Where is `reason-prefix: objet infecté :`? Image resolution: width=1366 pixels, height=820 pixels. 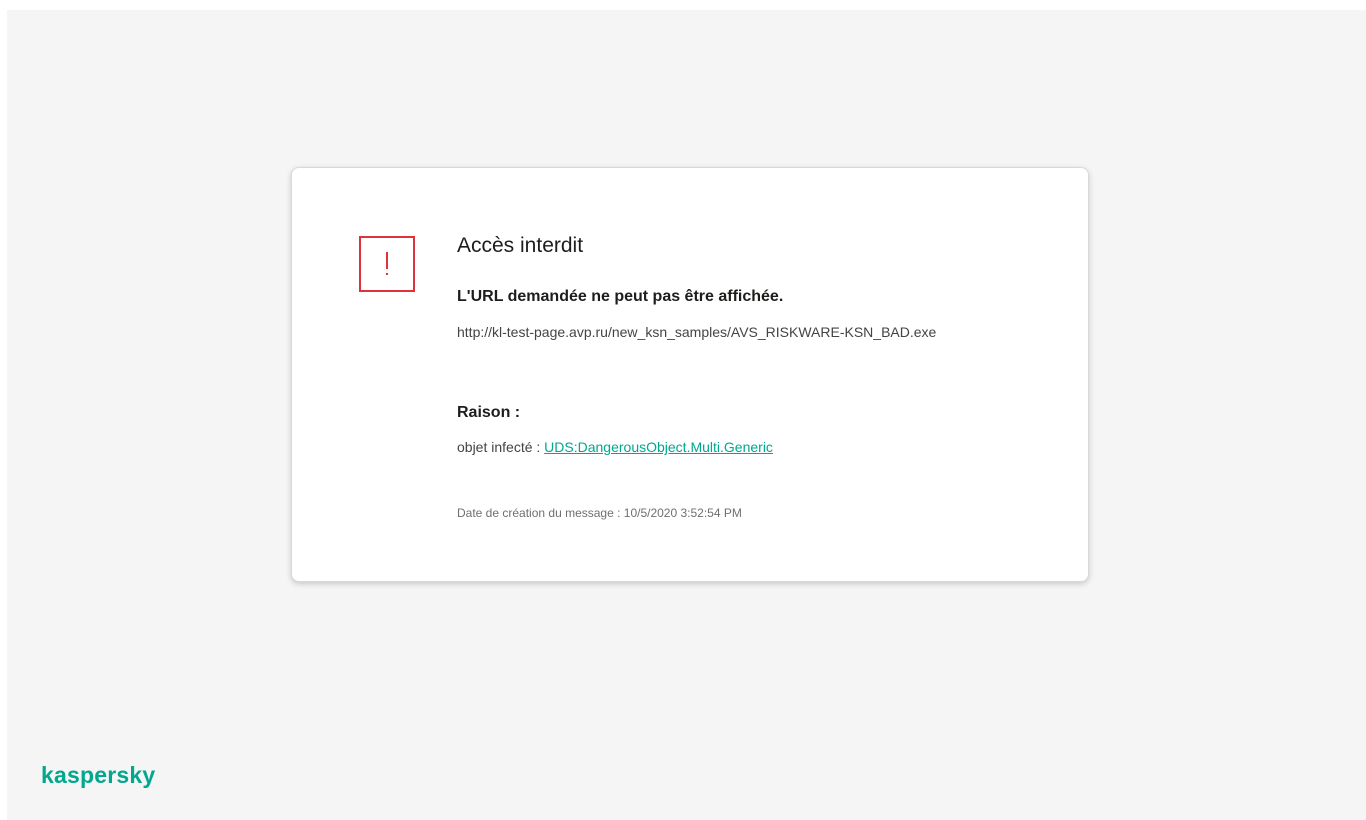 reason-prefix: objet infecté : is located at coordinates (501, 447).